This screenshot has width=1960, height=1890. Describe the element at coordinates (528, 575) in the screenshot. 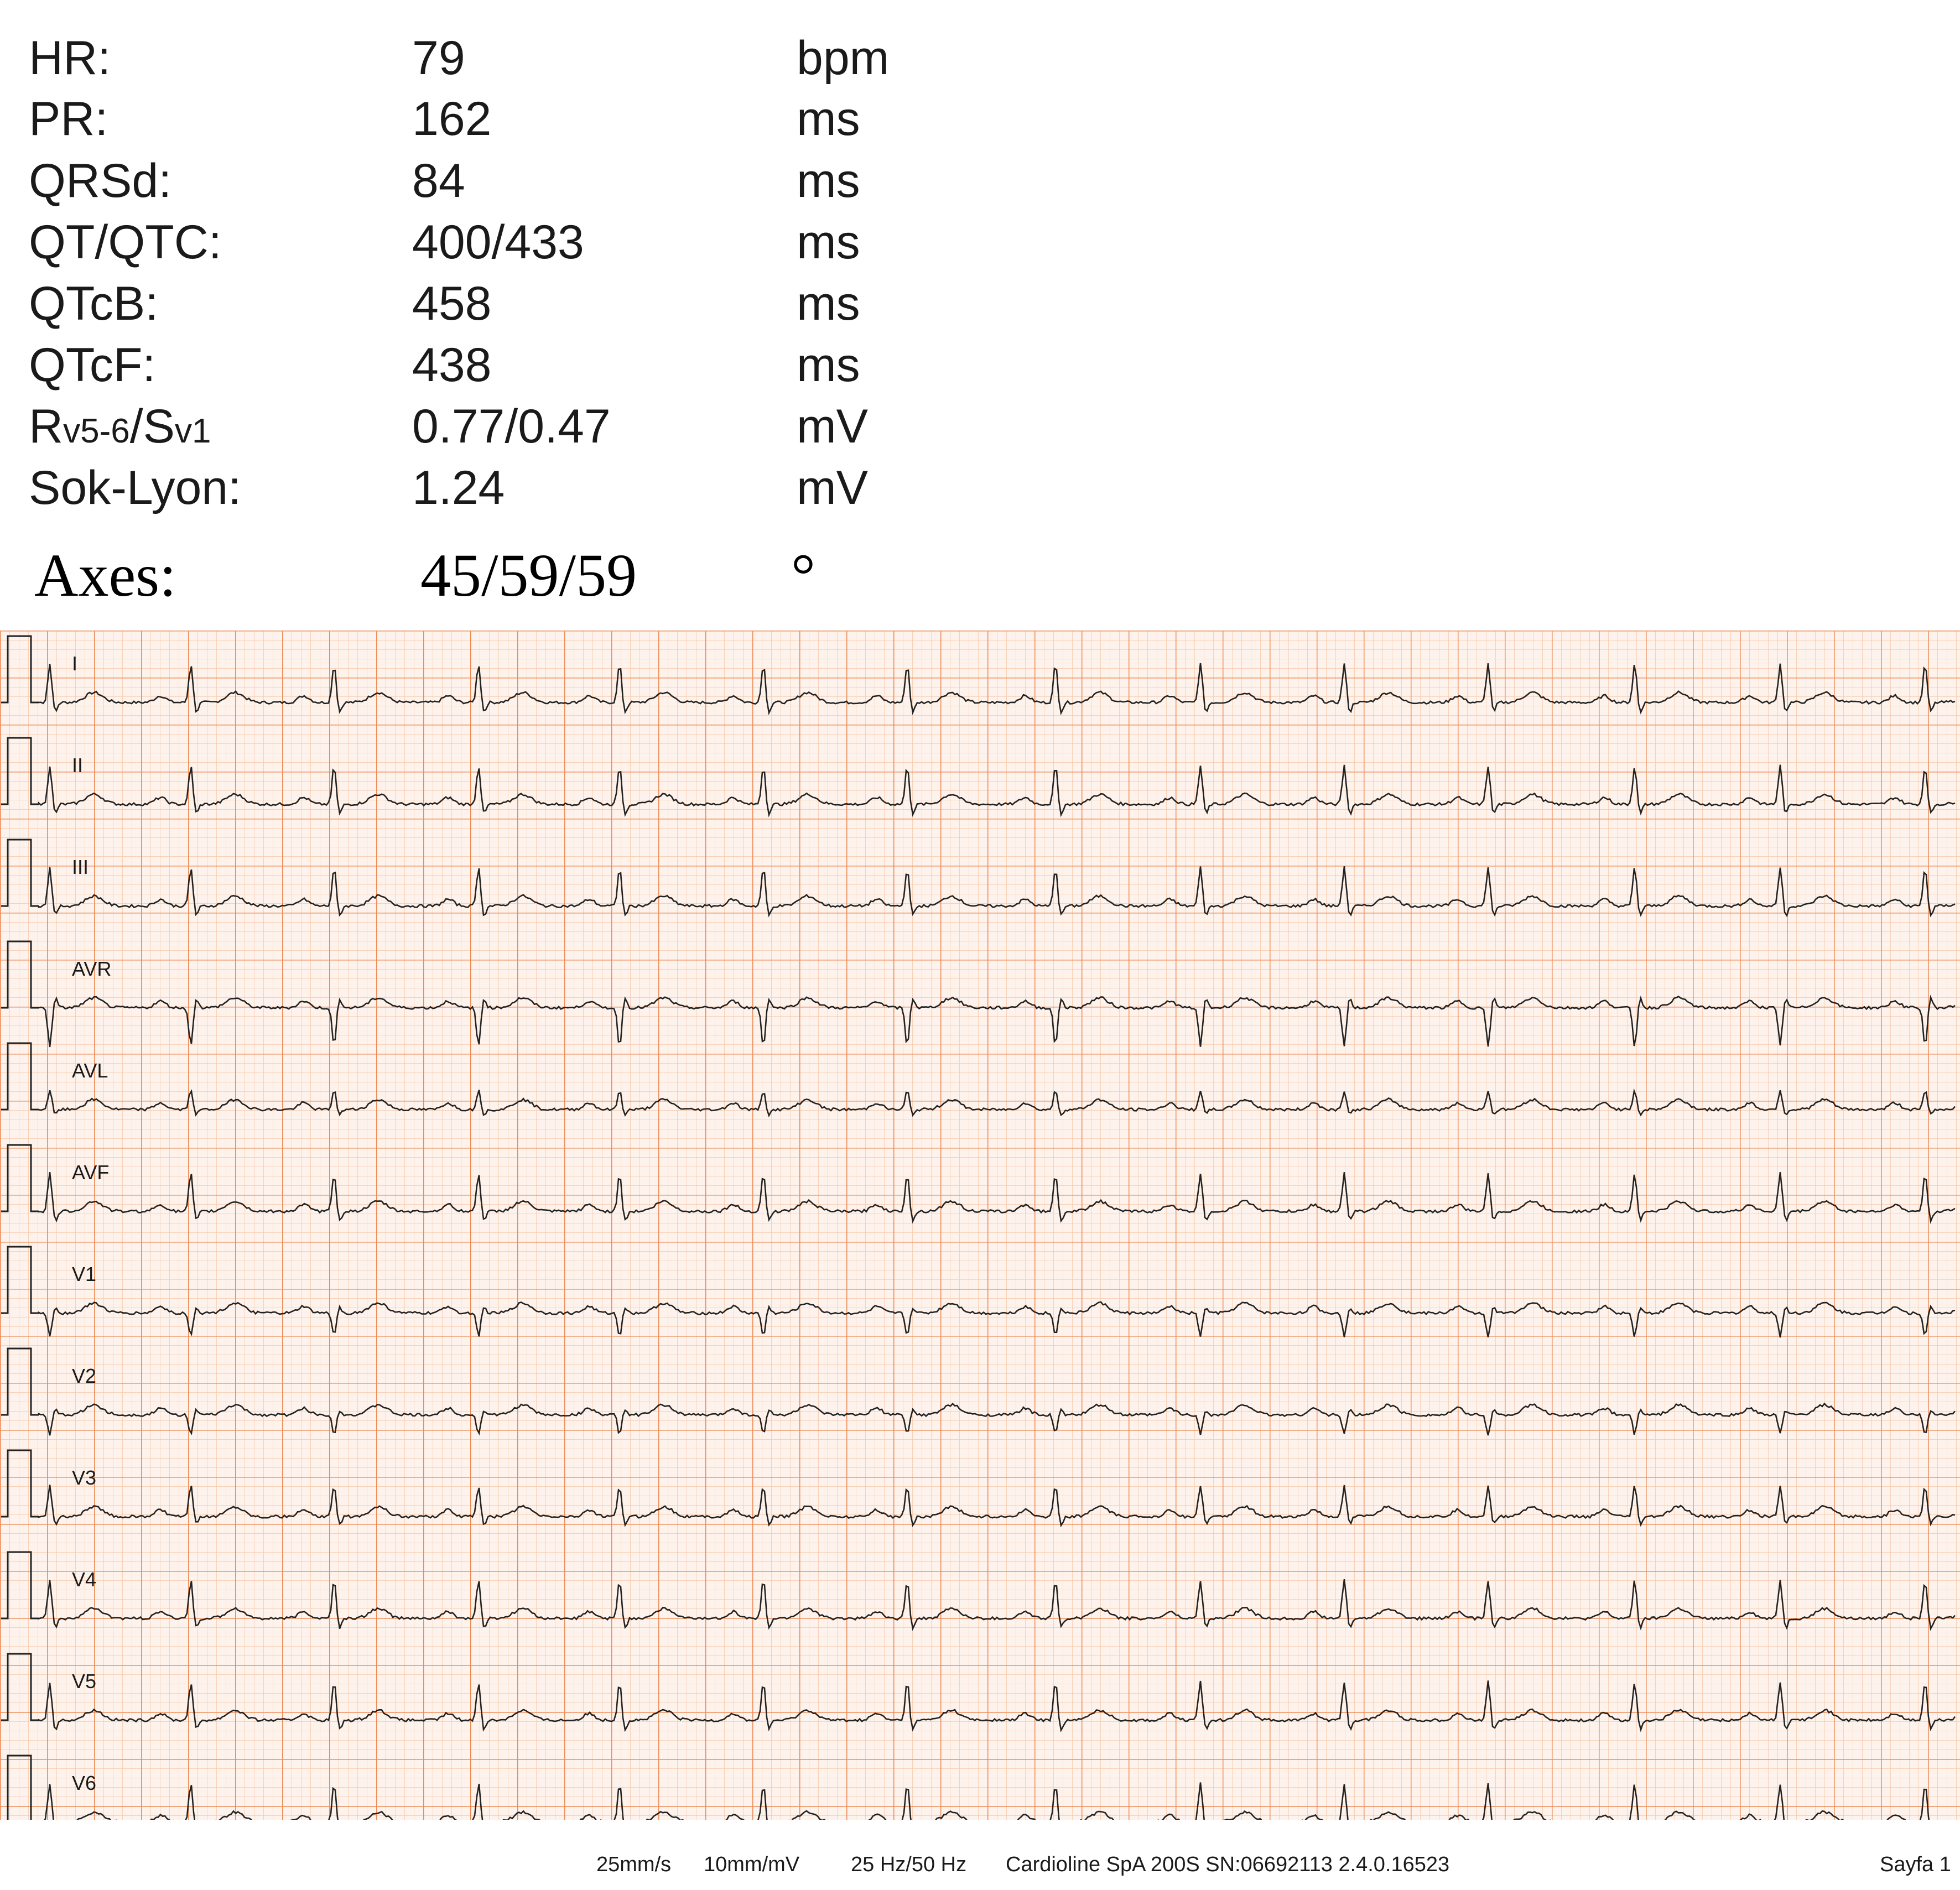

I see `axes-value: 45/59/59` at that location.